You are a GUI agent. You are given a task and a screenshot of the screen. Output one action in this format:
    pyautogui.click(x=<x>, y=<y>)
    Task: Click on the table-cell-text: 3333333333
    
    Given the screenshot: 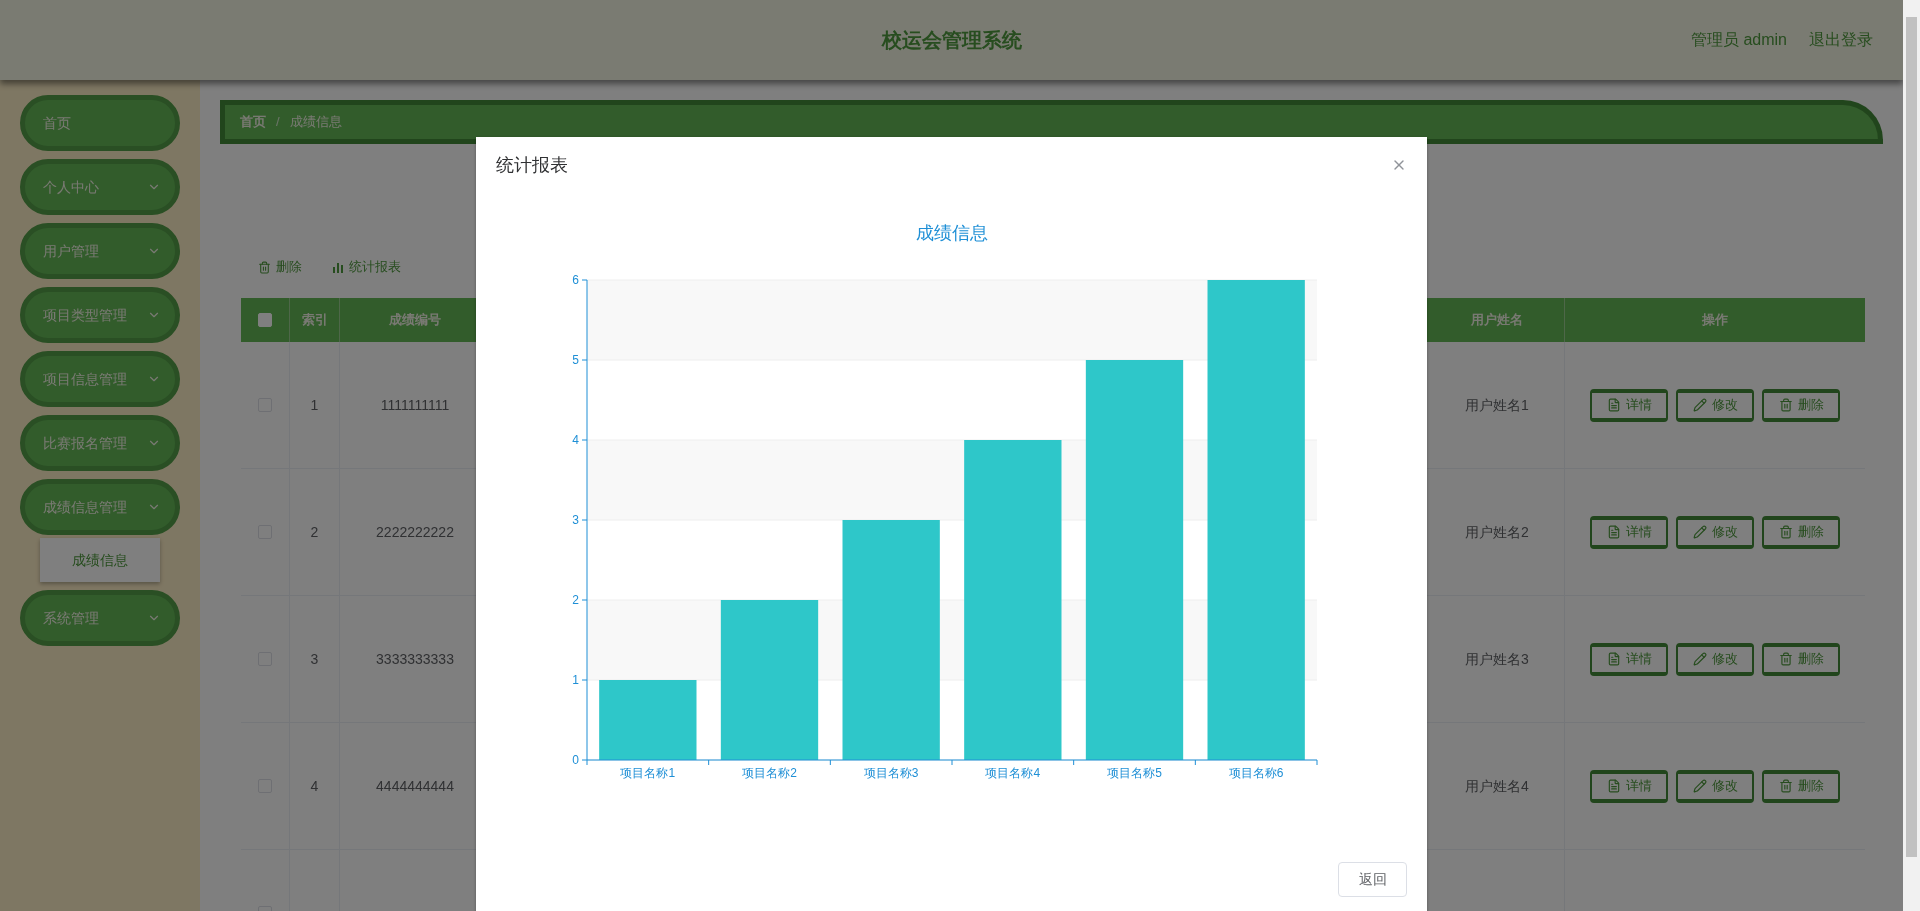 What is the action you would take?
    pyautogui.click(x=415, y=659)
    